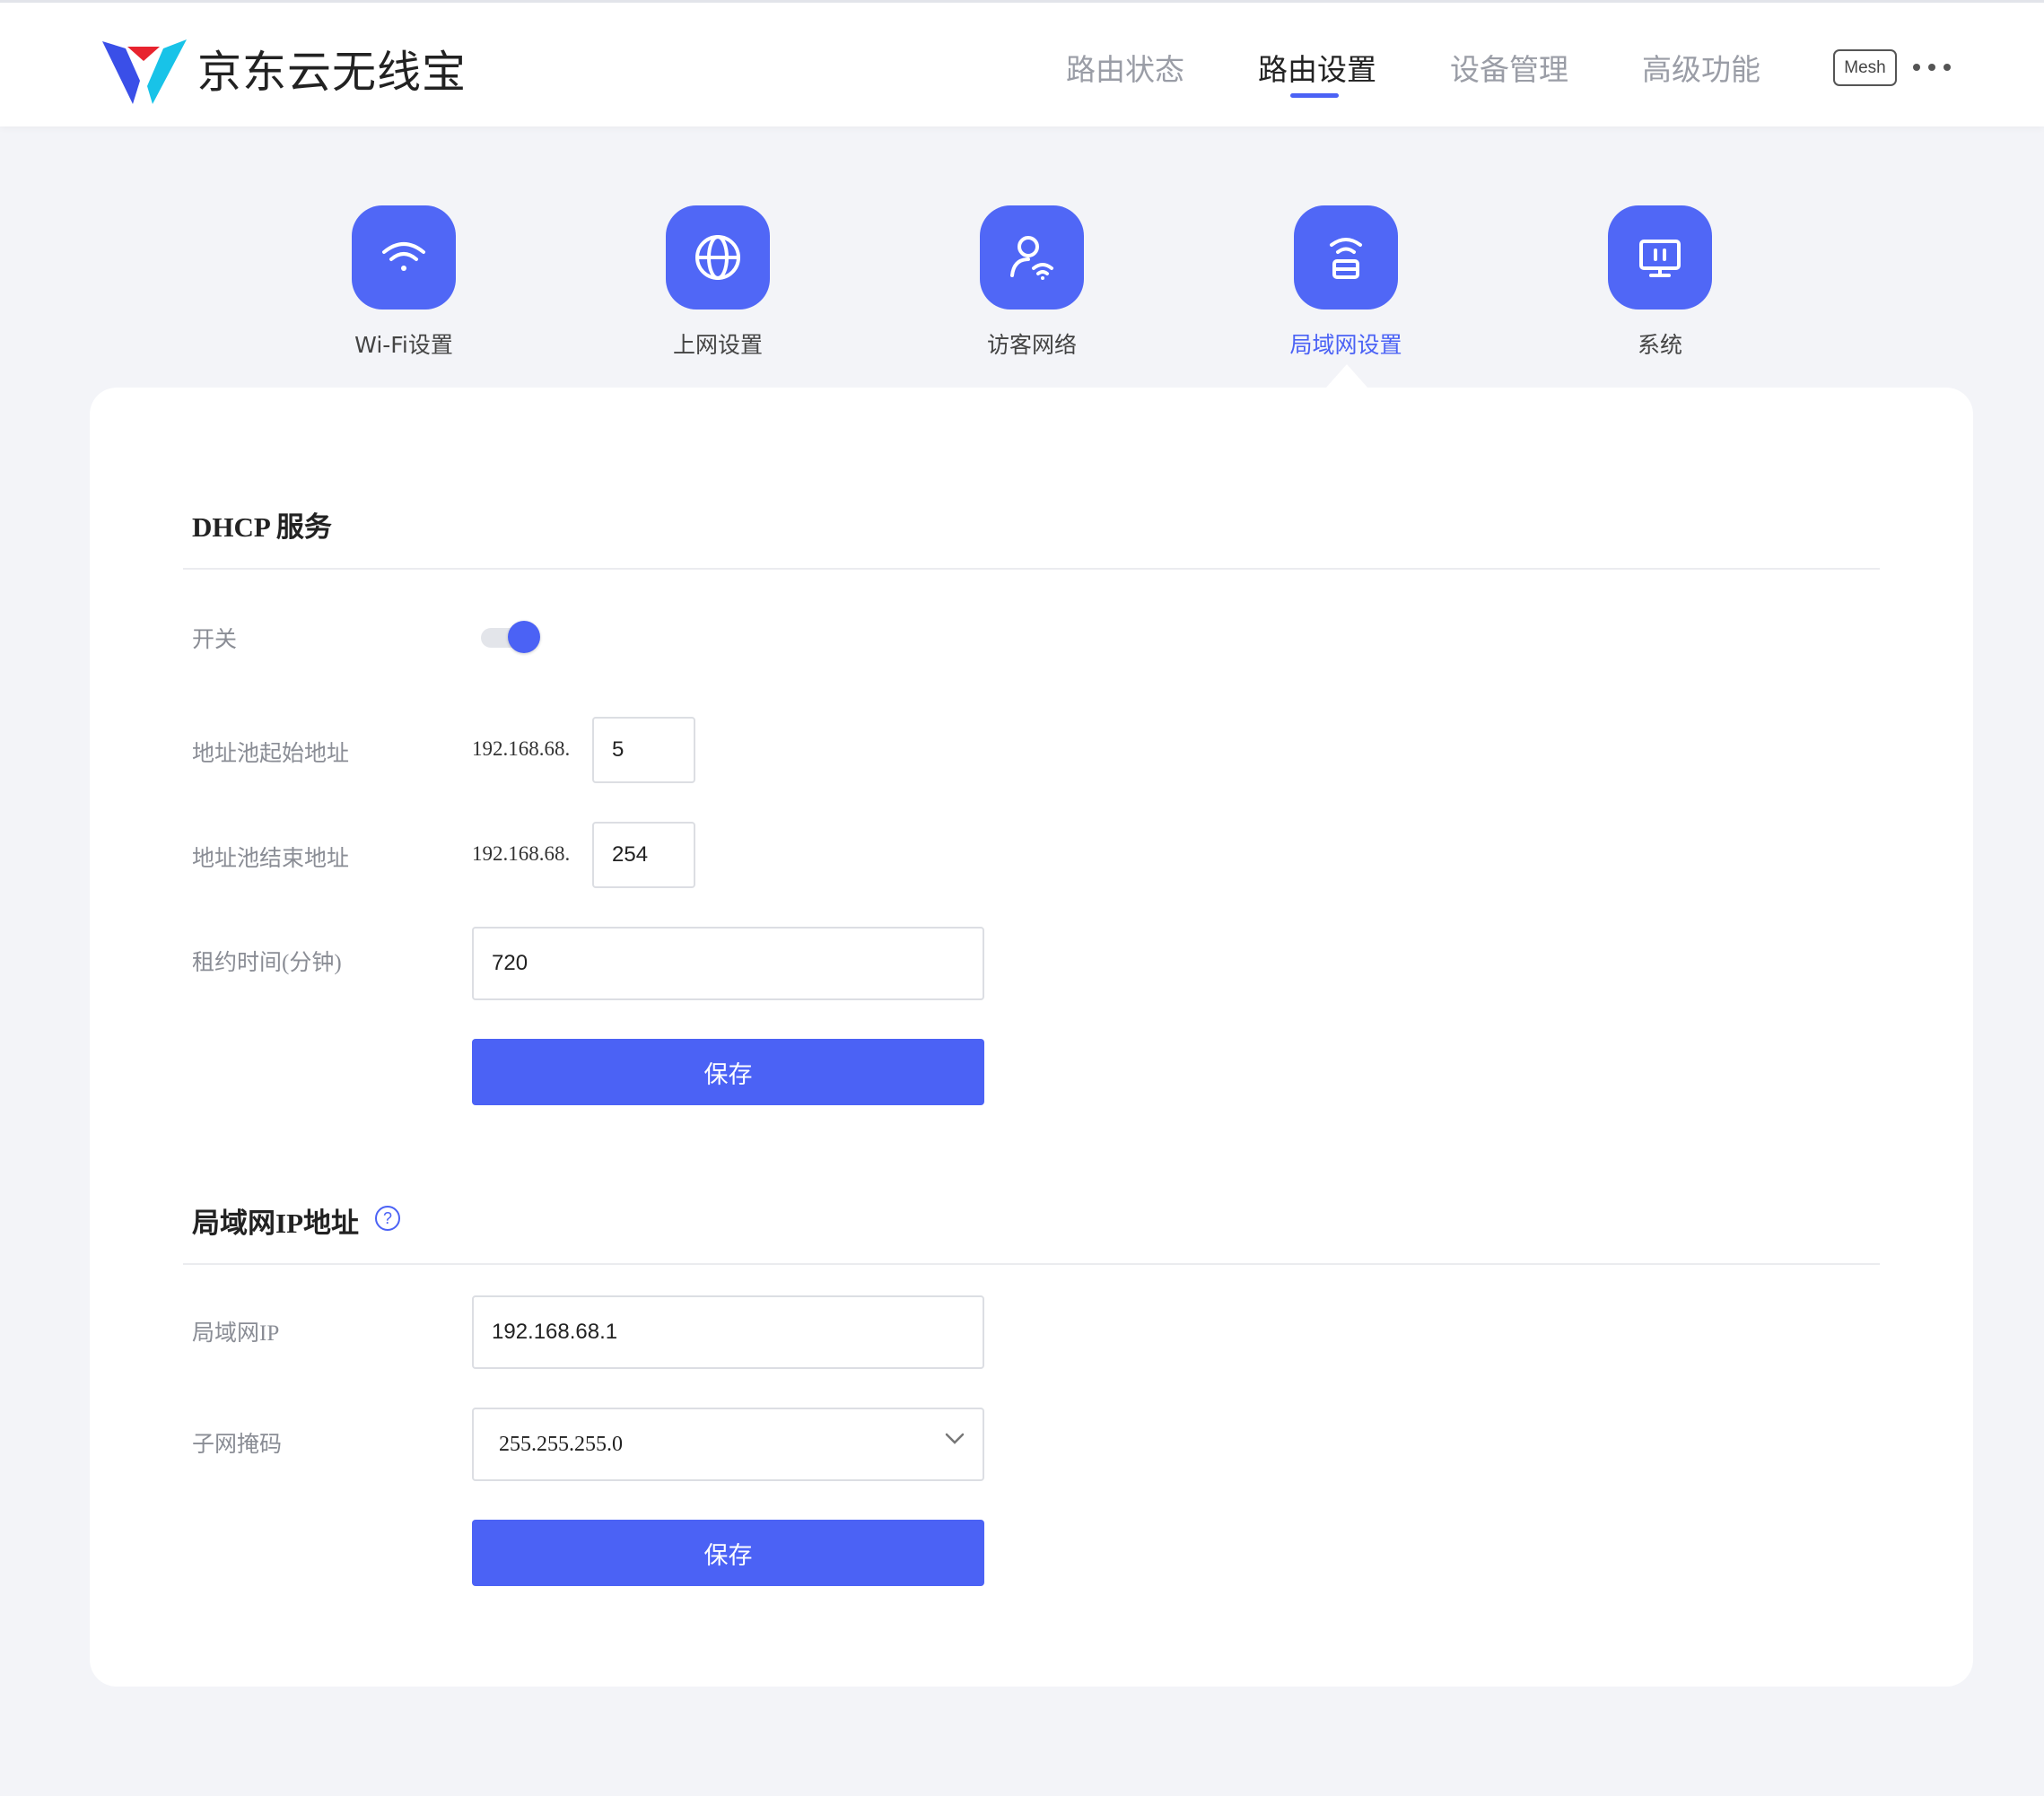 The width and height of the screenshot is (2044, 1796). I want to click on nav-router-settings: 路由设置, so click(1317, 67).